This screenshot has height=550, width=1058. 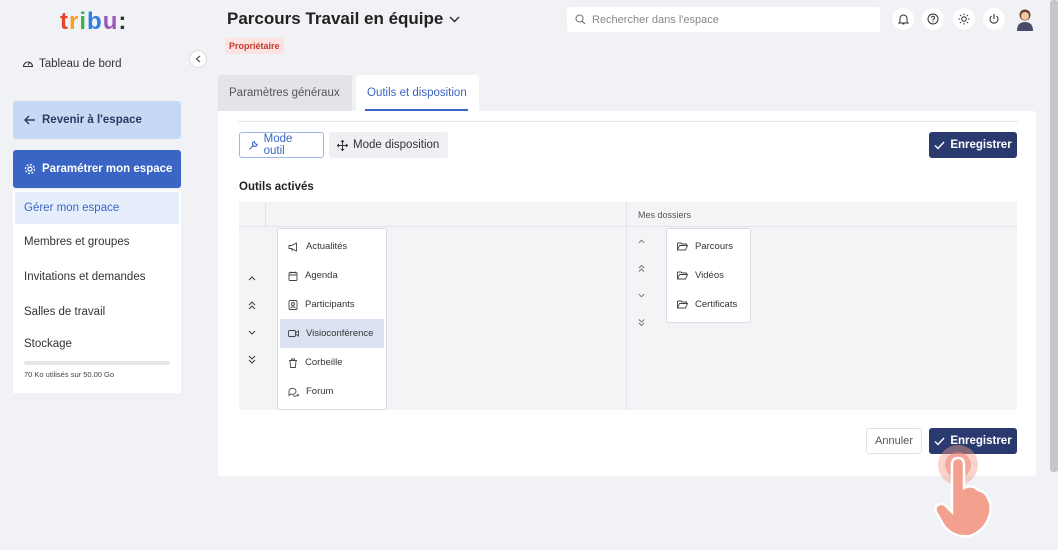 What do you see at coordinates (580, 19) in the screenshot?
I see `search-icon` at bounding box center [580, 19].